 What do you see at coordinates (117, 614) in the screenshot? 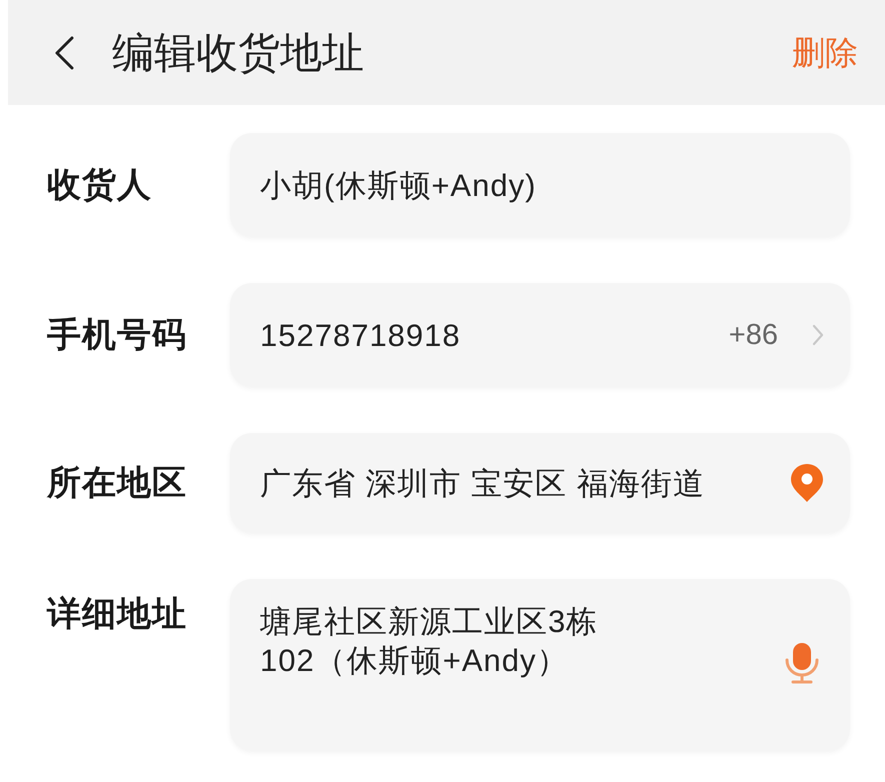
I see `field-label: 详细地址` at bounding box center [117, 614].